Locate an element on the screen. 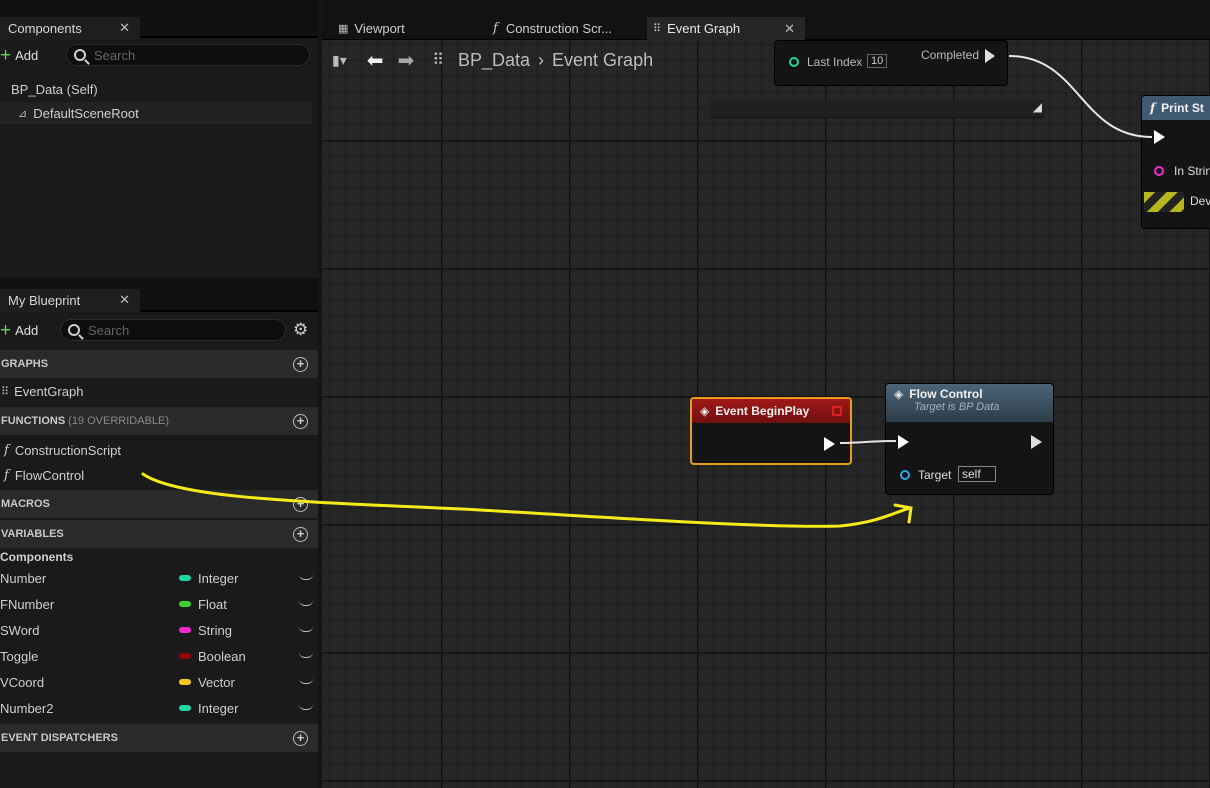 The width and height of the screenshot is (1210, 788). plus-icon: + is located at coordinates (6, 55).